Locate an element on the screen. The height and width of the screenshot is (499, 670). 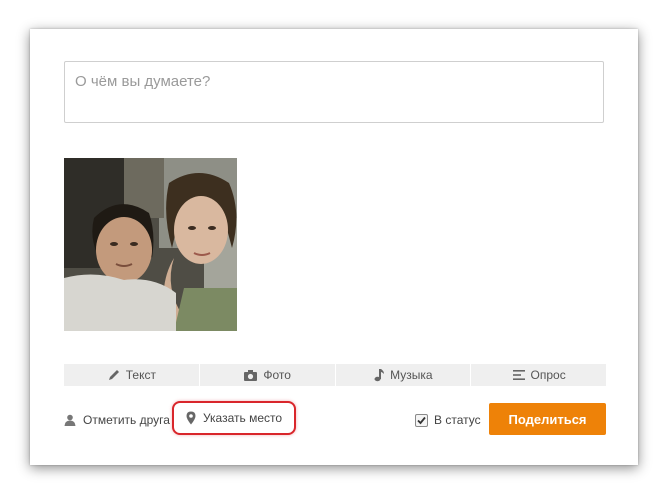
to-status-label: В статус is located at coordinates (457, 420).